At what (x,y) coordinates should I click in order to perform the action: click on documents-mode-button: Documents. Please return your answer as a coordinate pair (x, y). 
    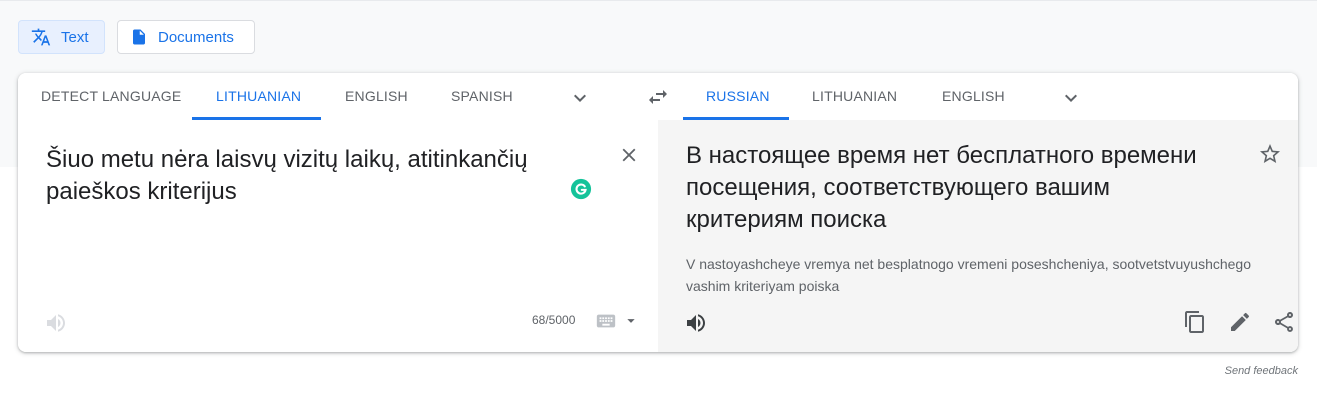
    Looking at the image, I should click on (186, 37).